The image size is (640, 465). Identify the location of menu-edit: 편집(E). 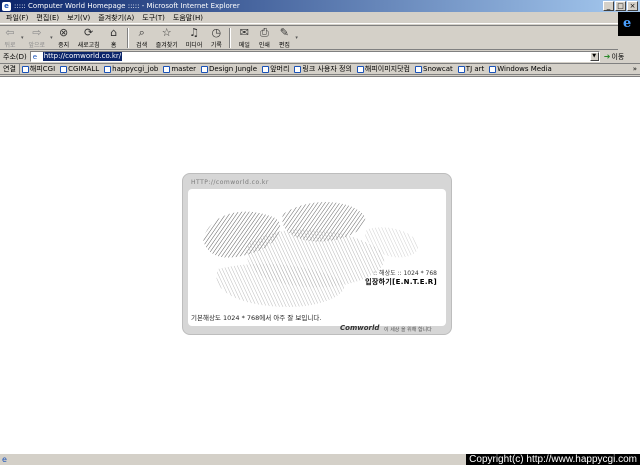
(47, 18).